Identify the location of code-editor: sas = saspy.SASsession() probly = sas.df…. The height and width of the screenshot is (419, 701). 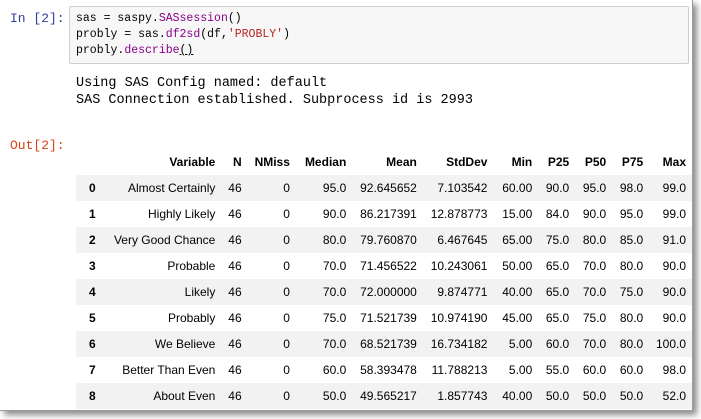
(379, 35).